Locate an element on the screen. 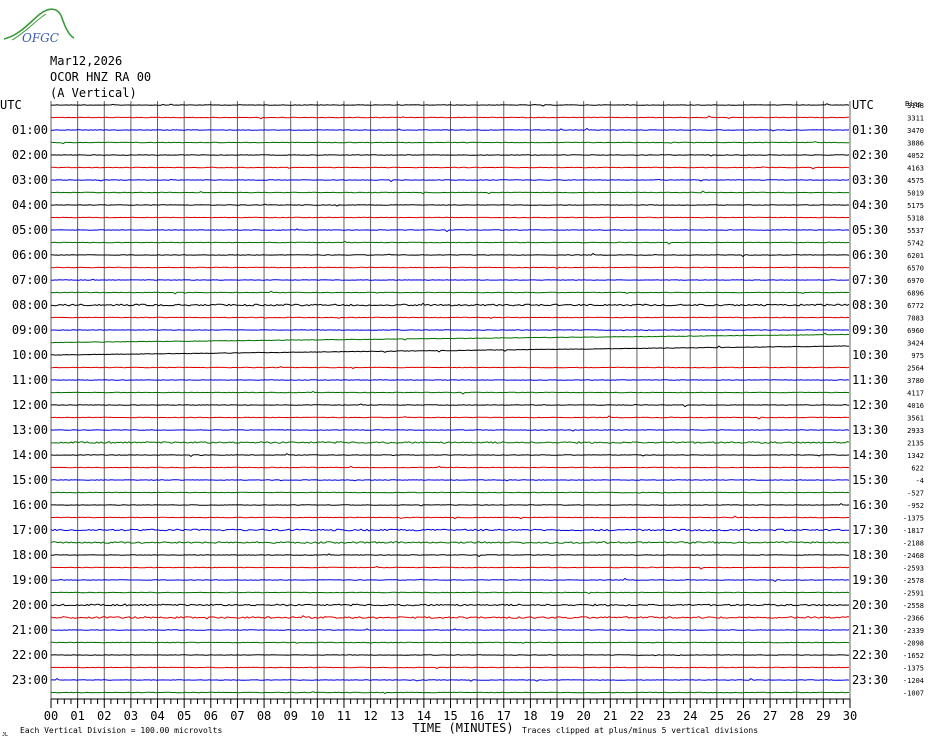  left-time-label: 06:00 is located at coordinates (30, 255).